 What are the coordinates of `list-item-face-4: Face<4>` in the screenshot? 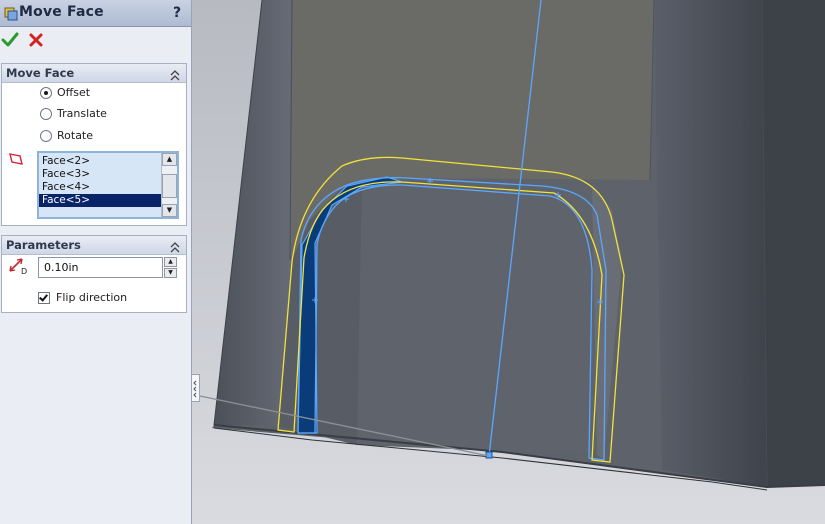 It's located at (100, 187).